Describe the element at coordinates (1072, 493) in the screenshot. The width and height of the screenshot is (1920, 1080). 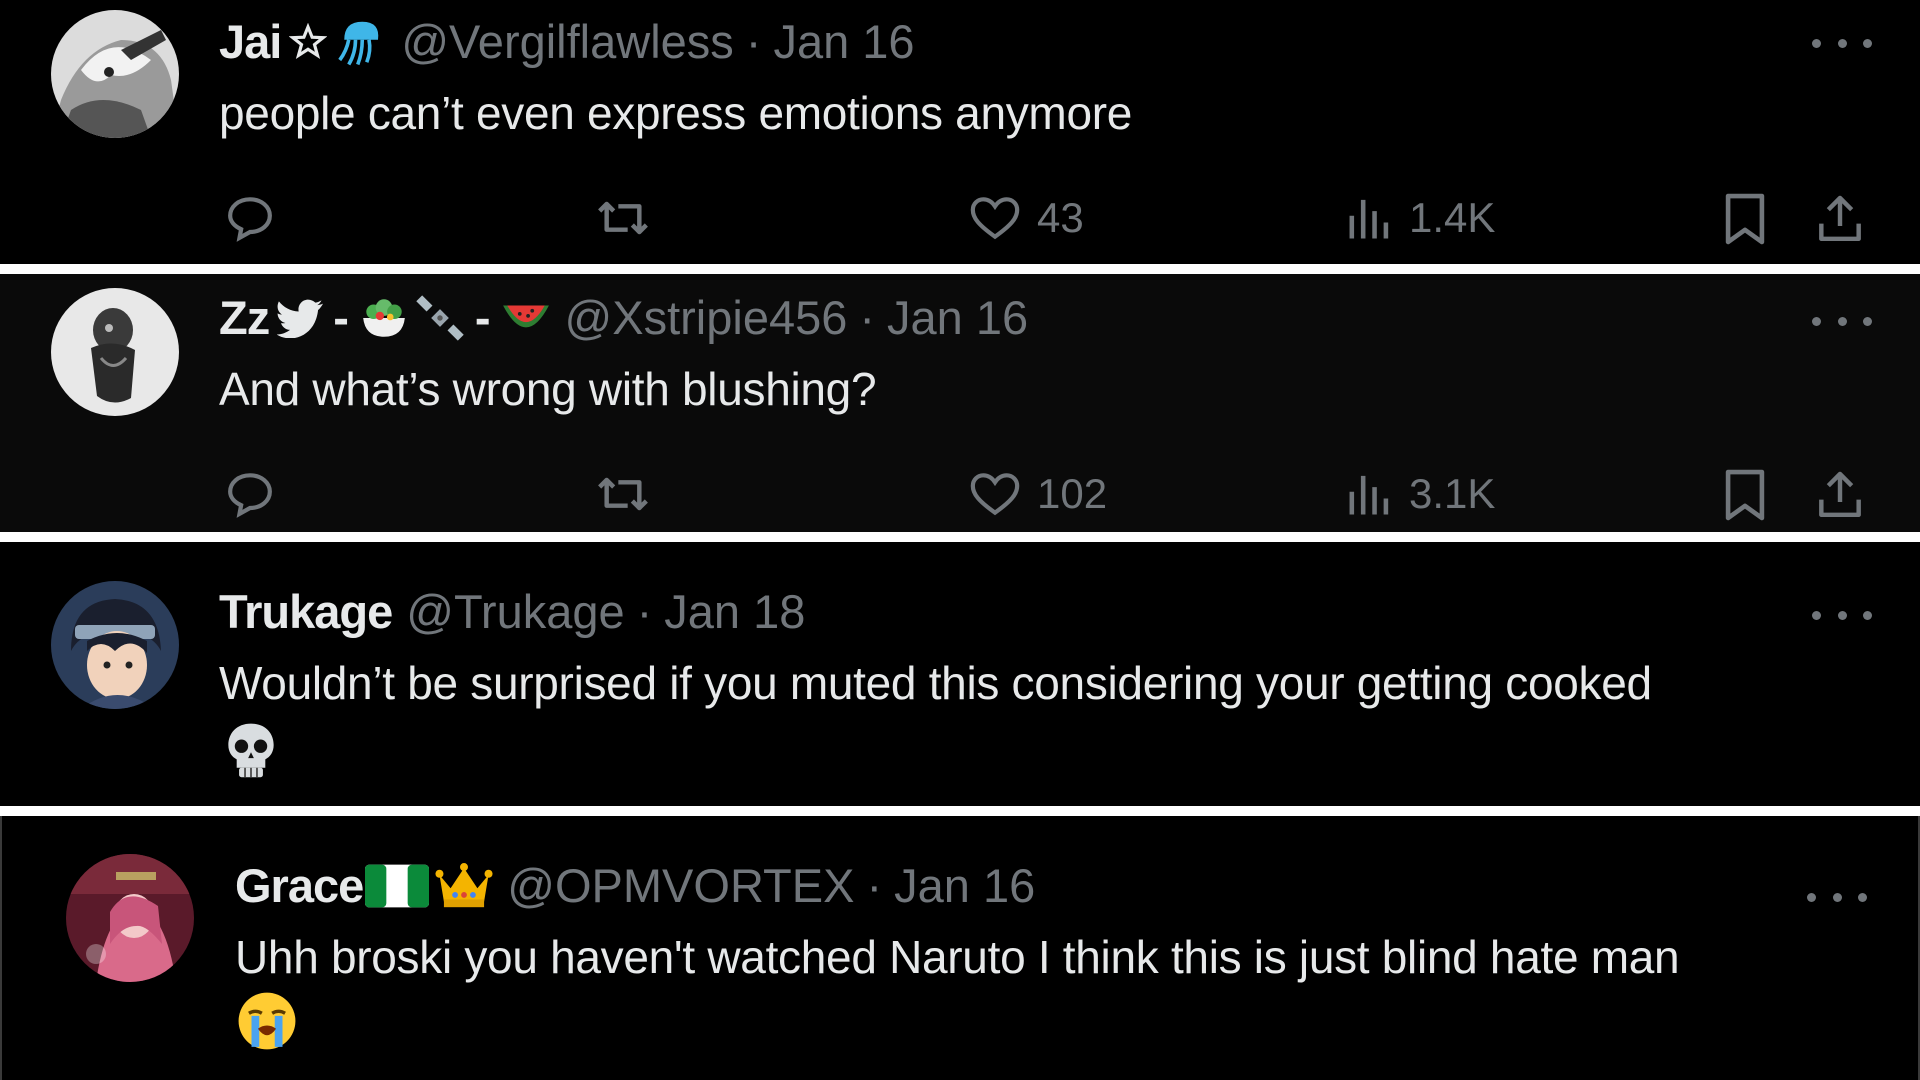
I see `like-count: 102` at that location.